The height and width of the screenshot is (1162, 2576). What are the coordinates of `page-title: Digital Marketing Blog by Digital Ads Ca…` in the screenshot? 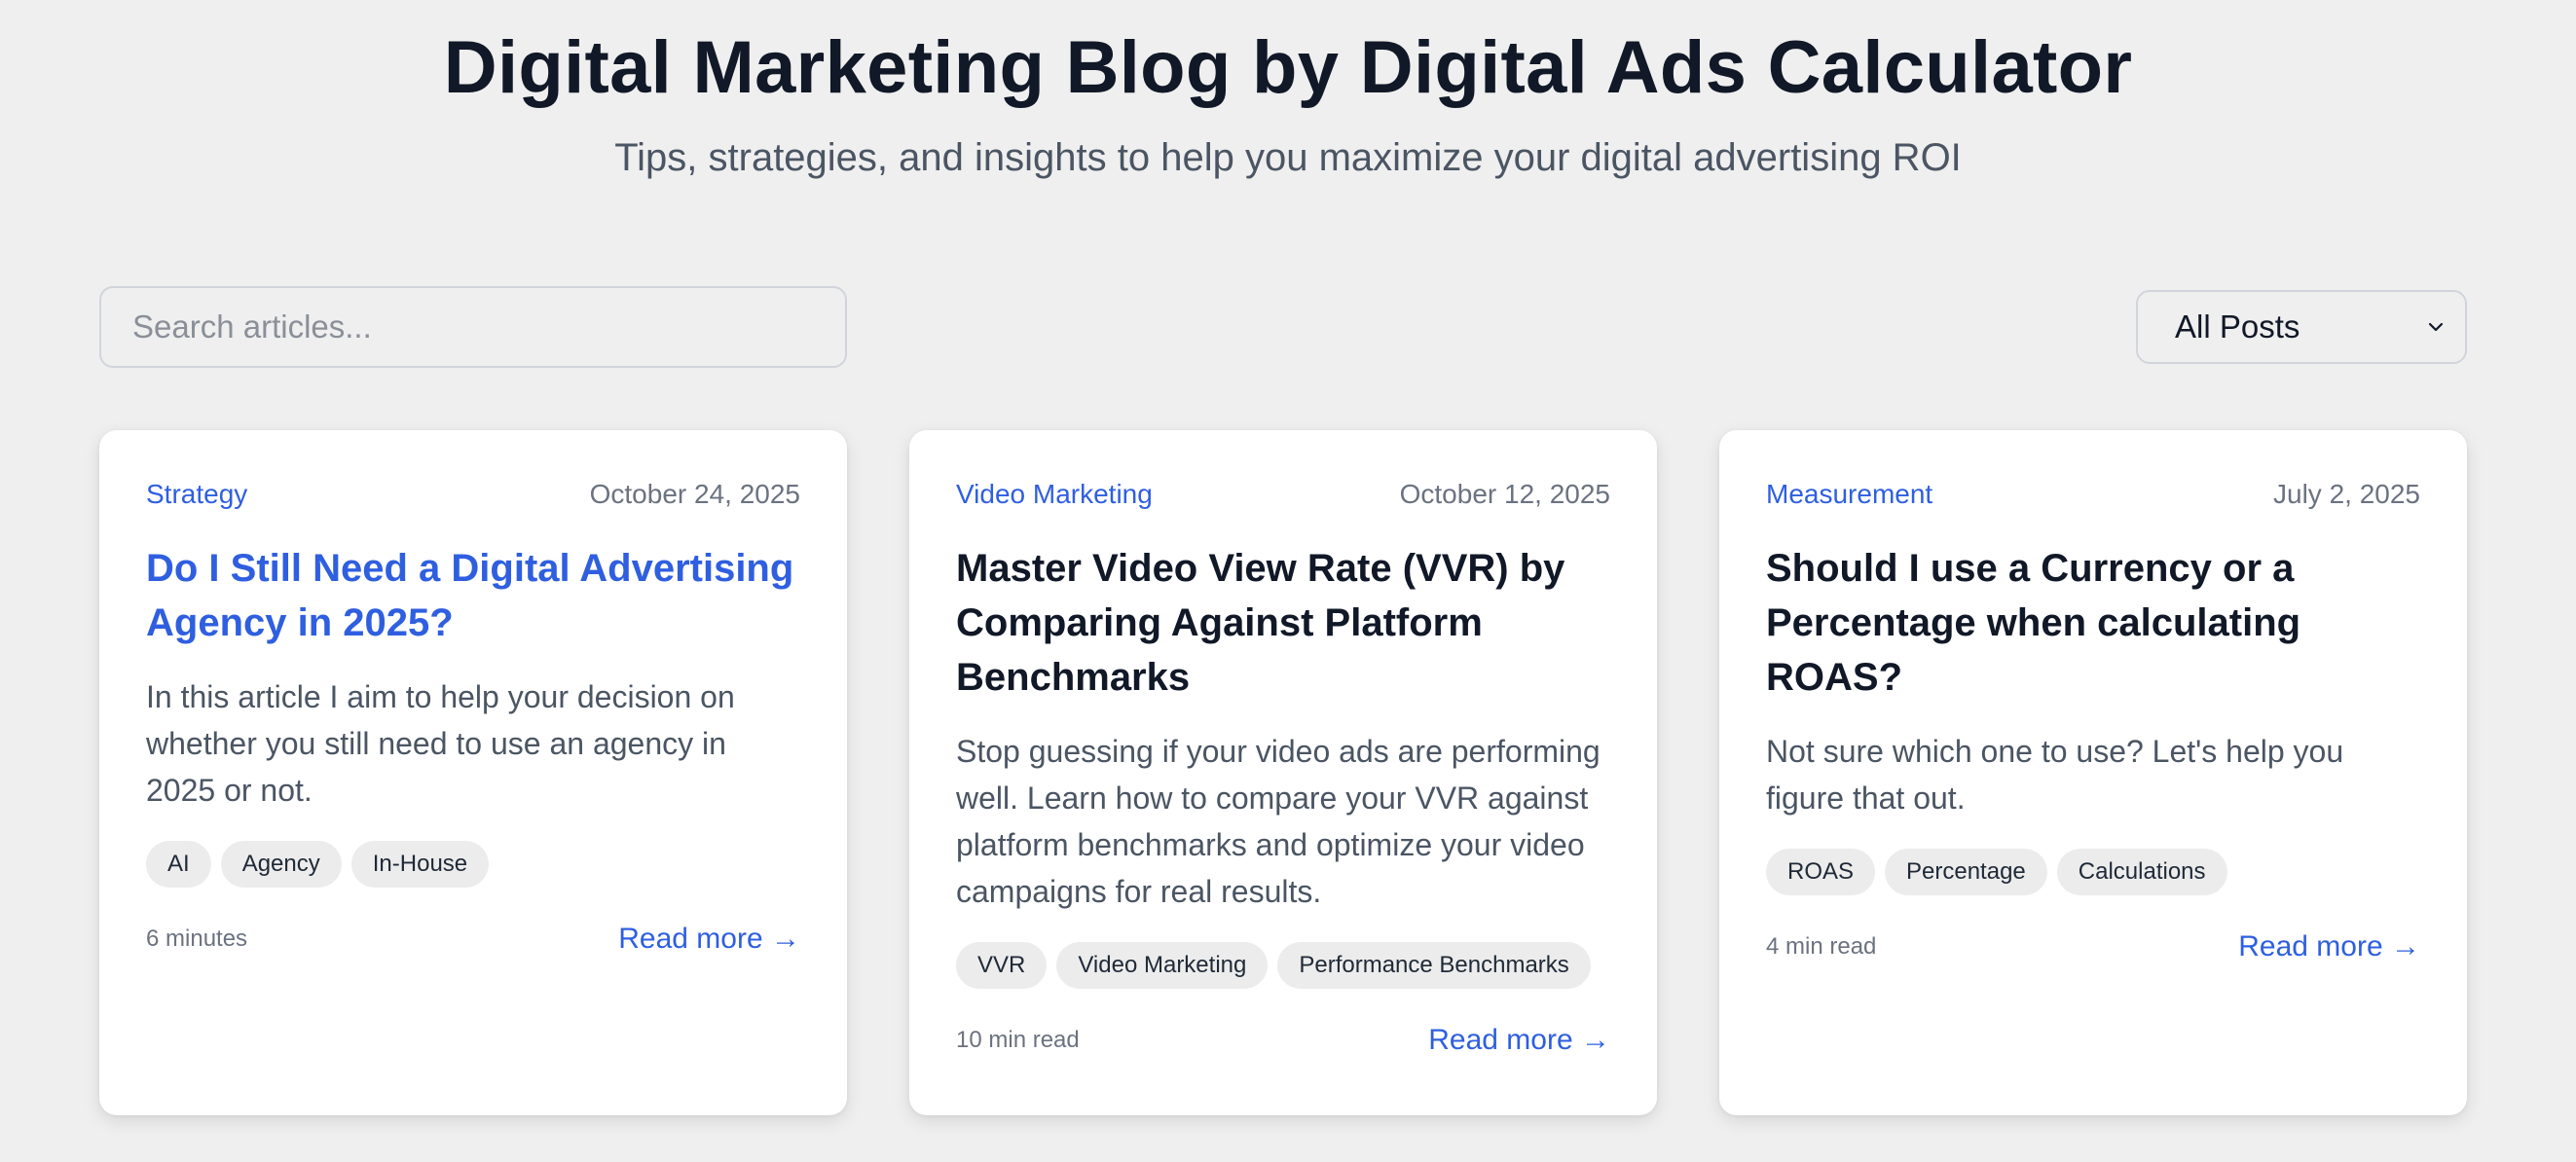 It's located at (1288, 67).